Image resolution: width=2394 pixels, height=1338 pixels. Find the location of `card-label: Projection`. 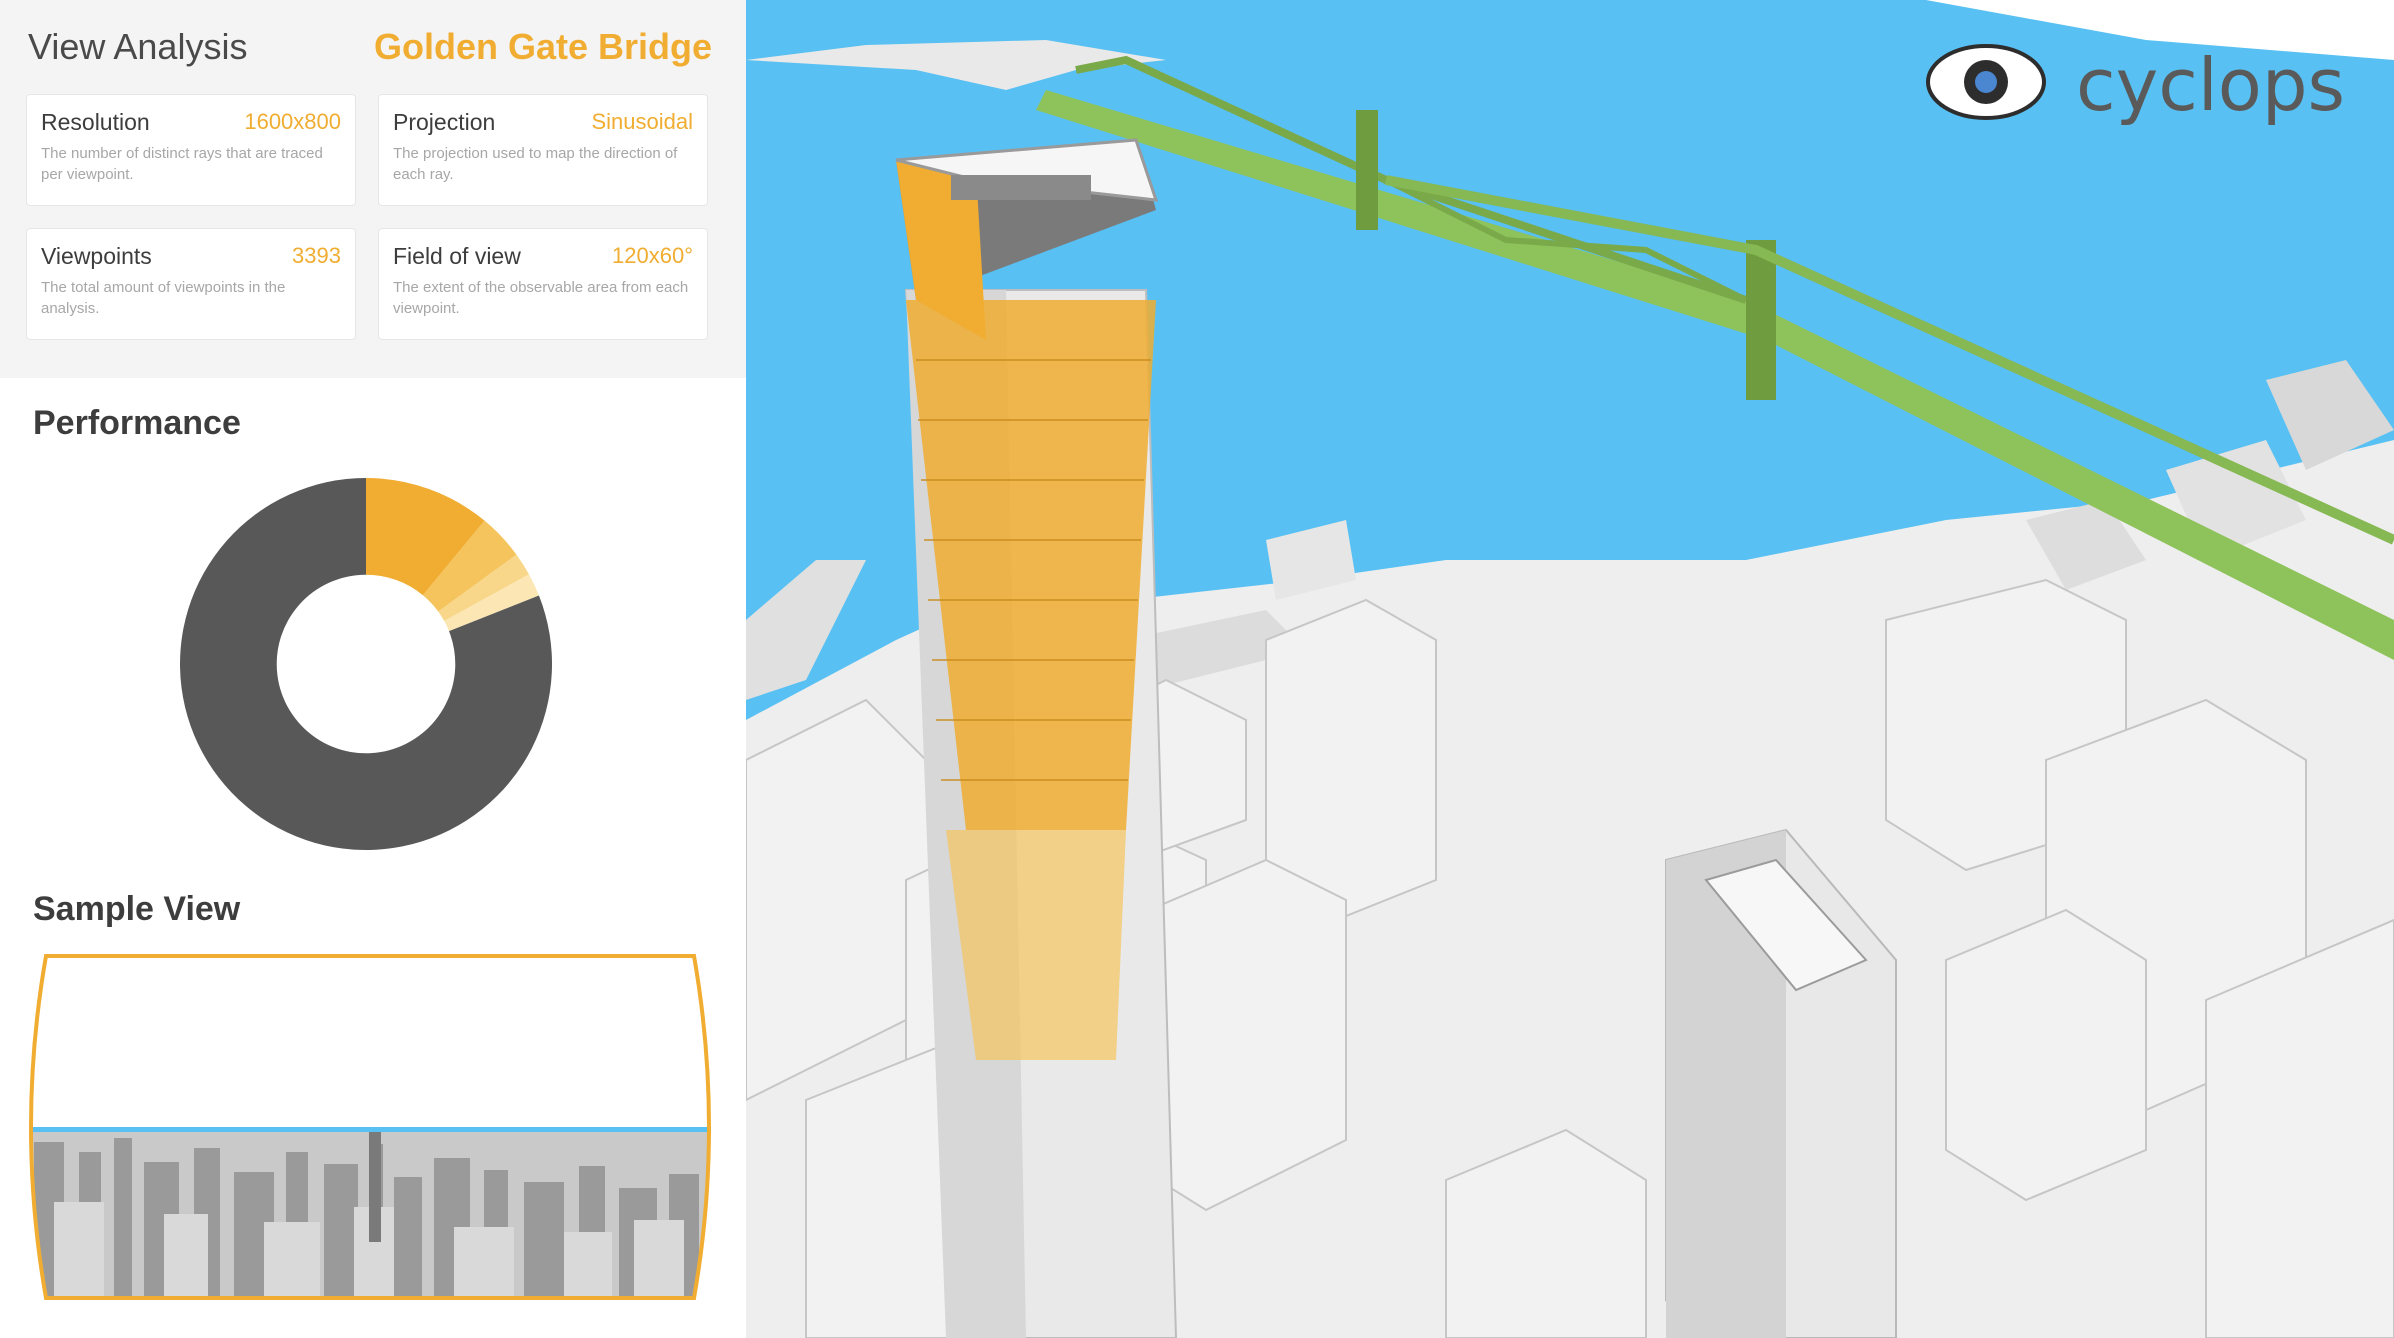

card-label: Projection is located at coordinates (444, 122).